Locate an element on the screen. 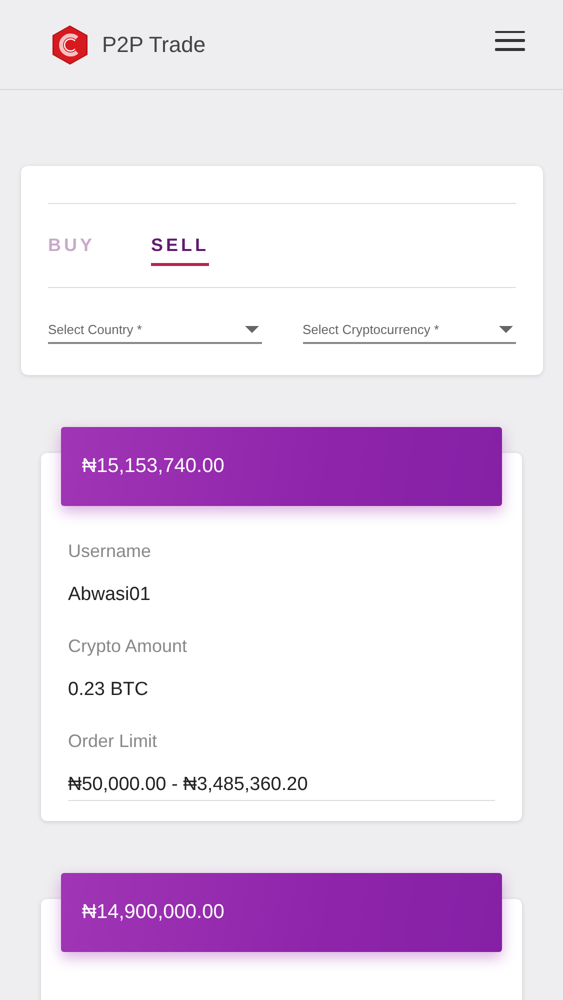 The height and width of the screenshot is (1000, 563). field-value: Abwasi01 is located at coordinates (110, 595).